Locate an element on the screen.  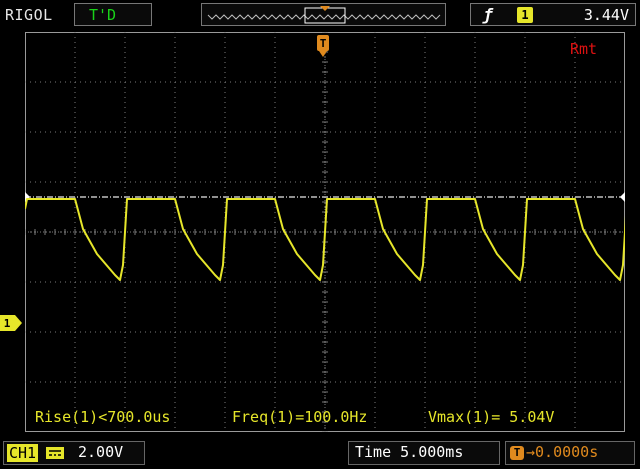
memory-position-bar is located at coordinates (323, 14).